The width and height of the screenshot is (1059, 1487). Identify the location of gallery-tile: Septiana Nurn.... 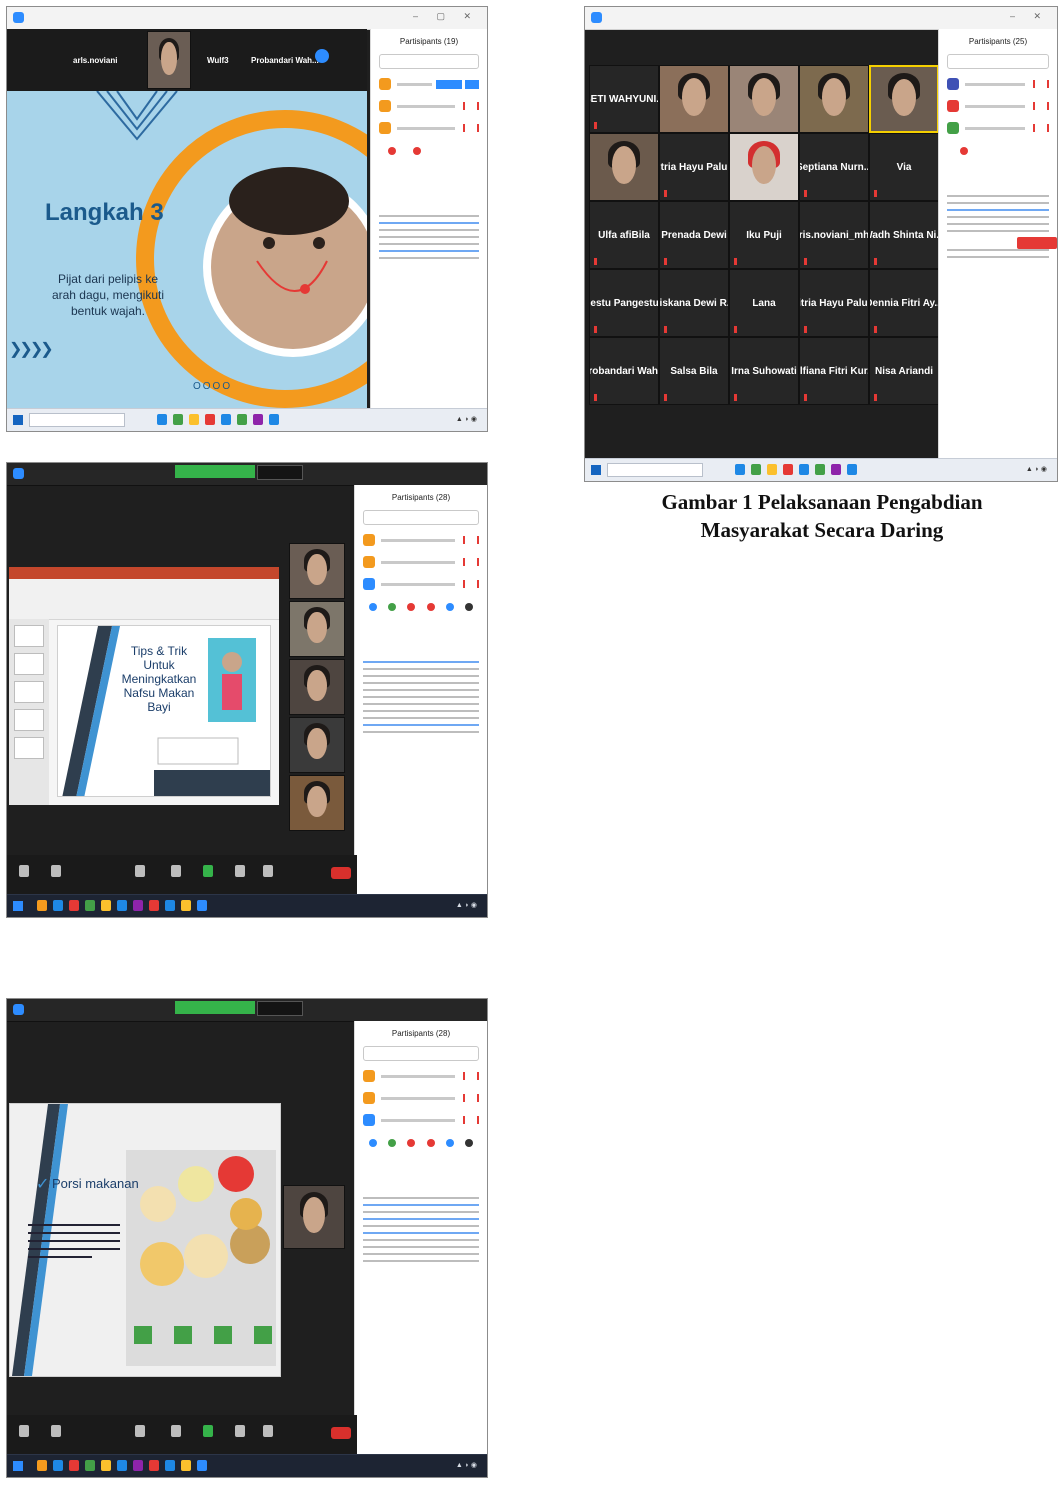
(834, 167).